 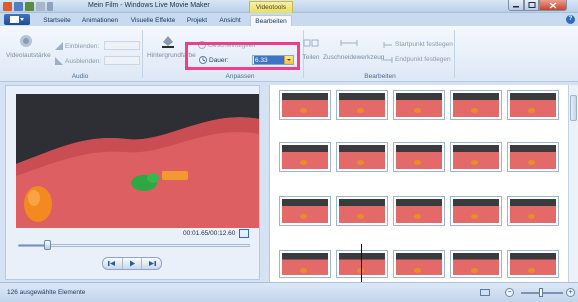 I want to click on video-volume-label: Videolautstärke, so click(x=28, y=55).